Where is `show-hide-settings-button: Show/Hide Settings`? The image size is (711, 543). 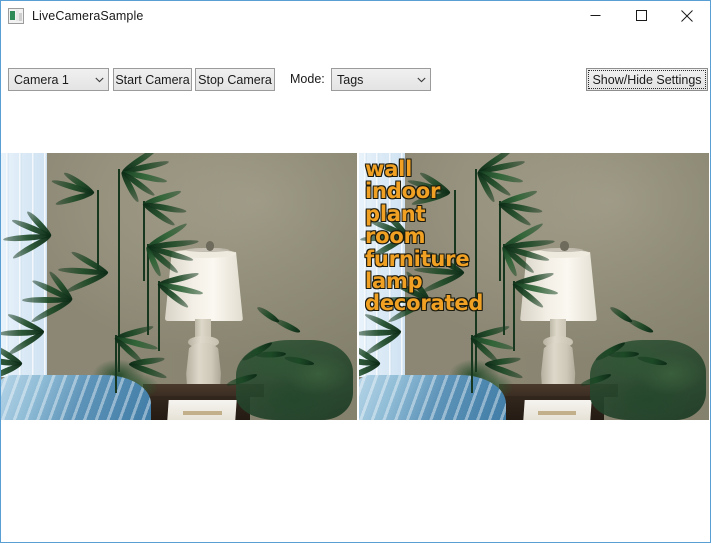 show-hide-settings-button: Show/Hide Settings is located at coordinates (647, 79).